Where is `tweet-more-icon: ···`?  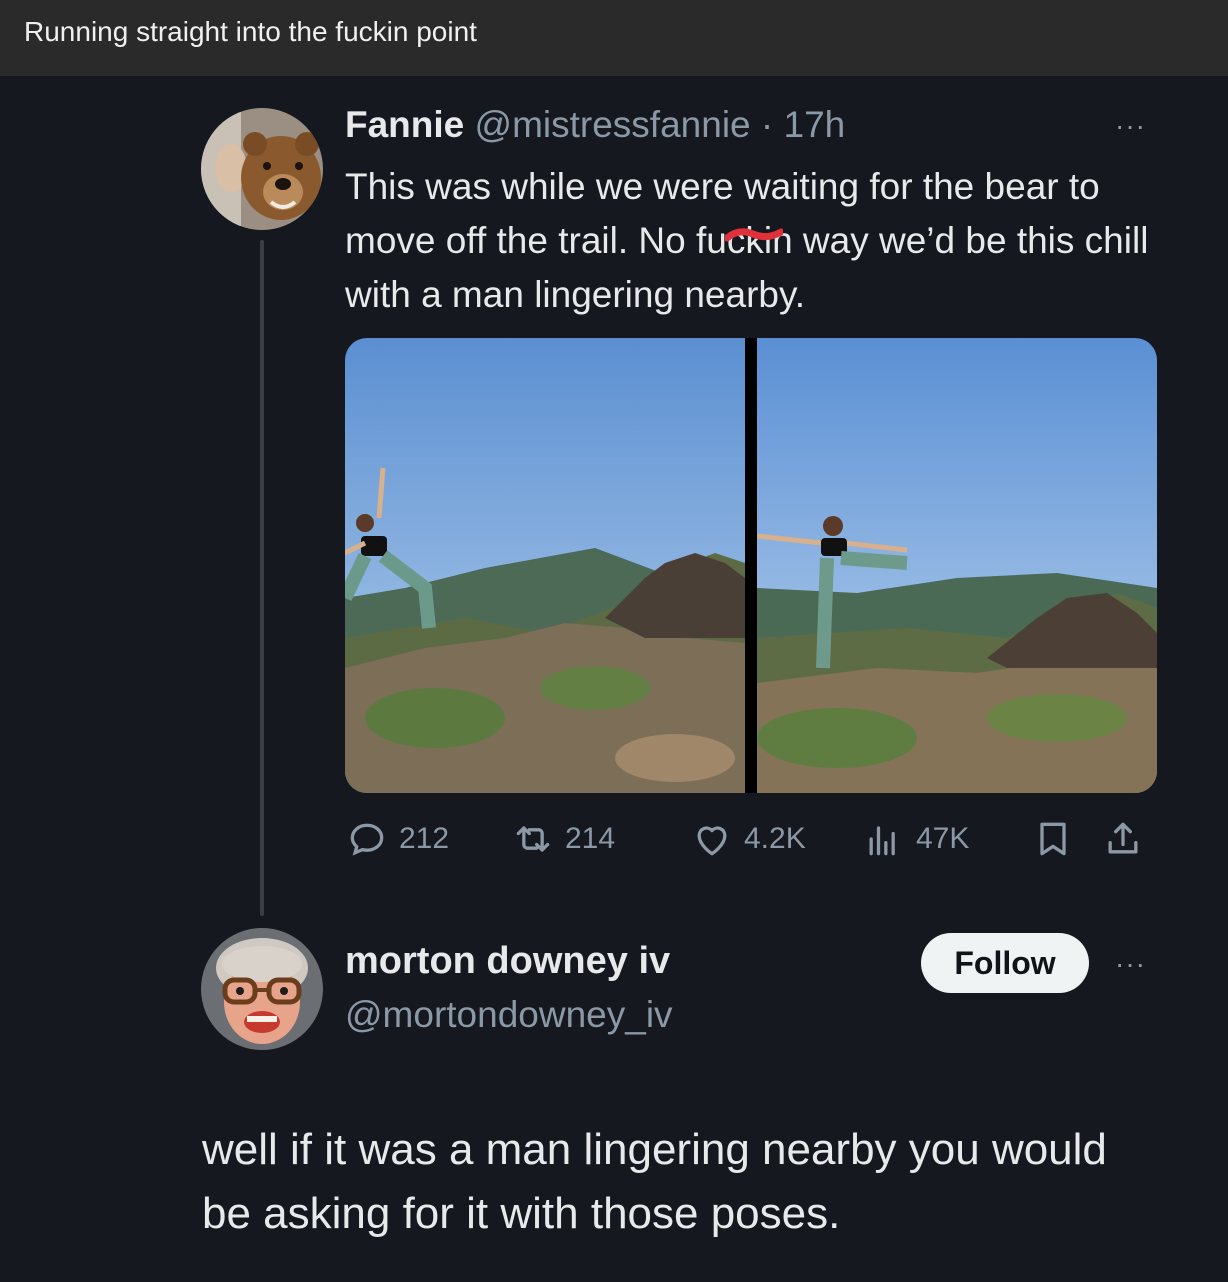 tweet-more-icon: ··· is located at coordinates (1130, 126).